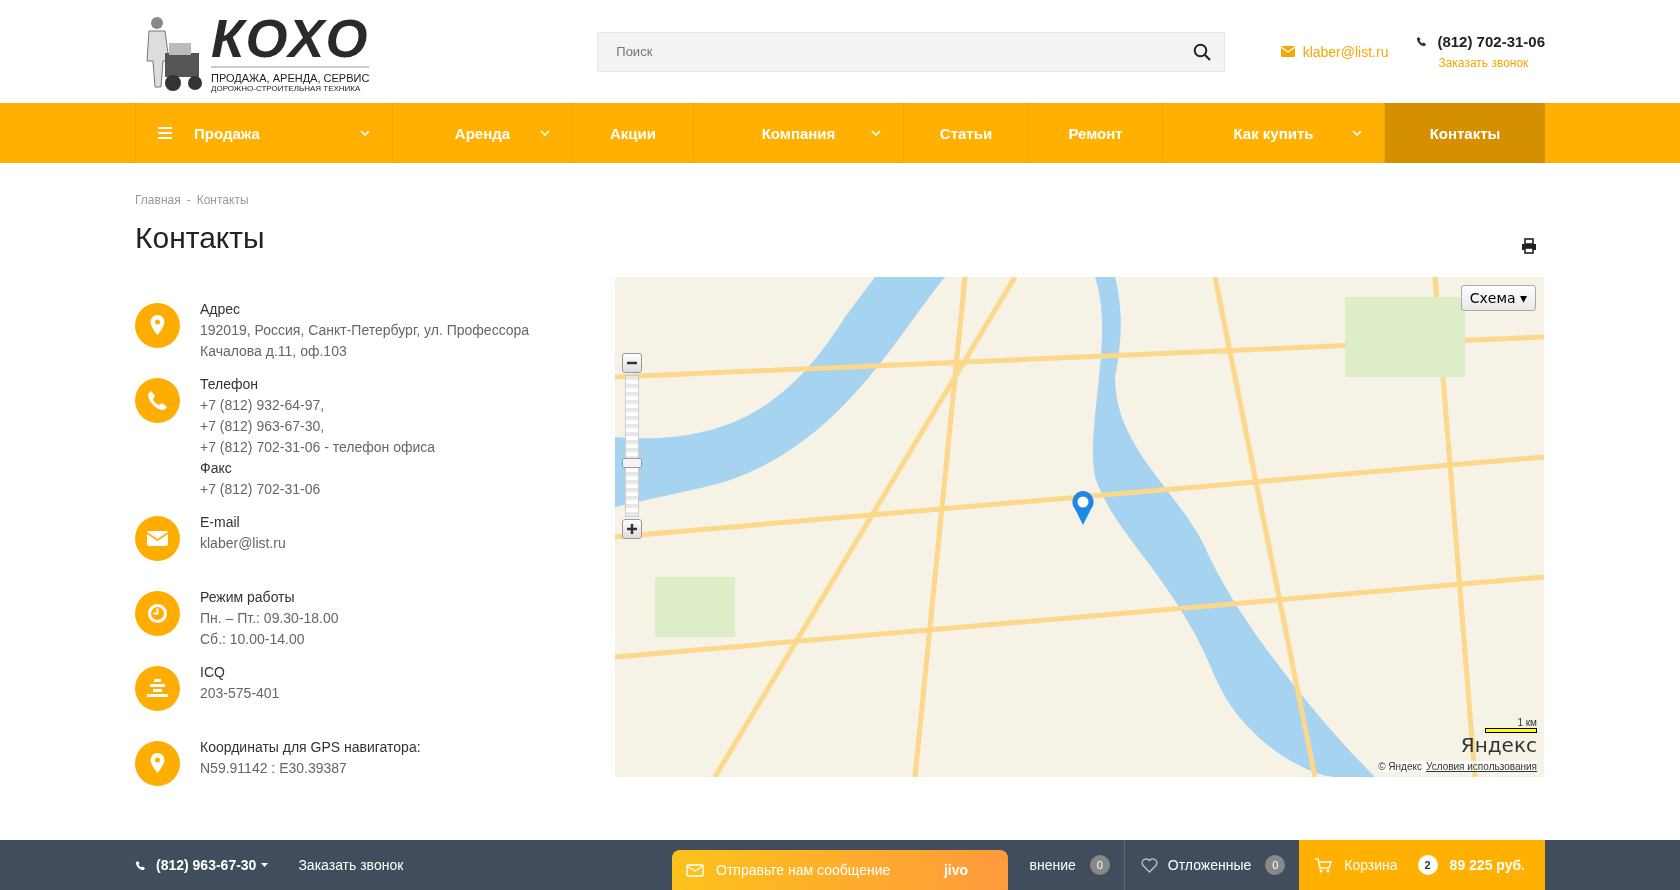 The image size is (1680, 890). Describe the element at coordinates (157, 688) in the screenshot. I see `stacked-bars-icon` at that location.